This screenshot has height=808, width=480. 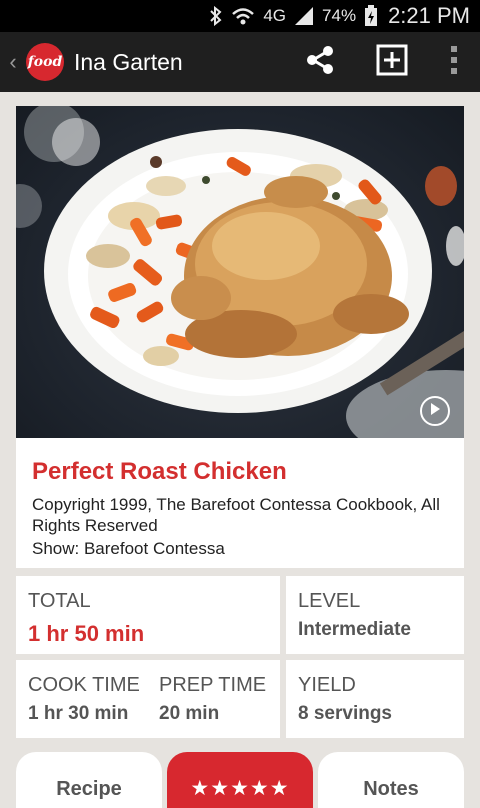 What do you see at coordinates (213, 685) in the screenshot?
I see `prep-time-label: PREP TIME` at bounding box center [213, 685].